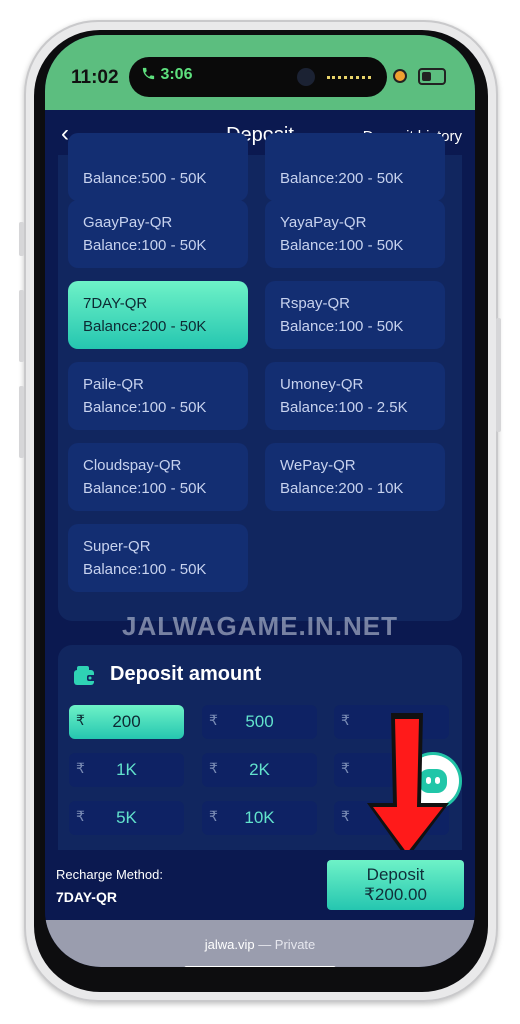 Image resolution: width=520 pixels, height=1024 pixels. Describe the element at coordinates (186, 674) in the screenshot. I see `deposit-amount-title: Deposit amount` at that location.